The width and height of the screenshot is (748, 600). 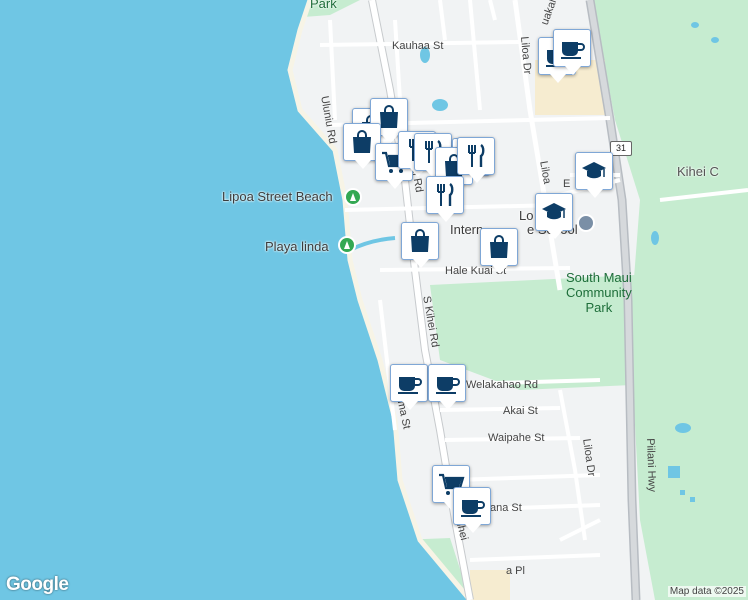 I want to click on place-label-kihei-c: Kihei C, so click(x=698, y=171).